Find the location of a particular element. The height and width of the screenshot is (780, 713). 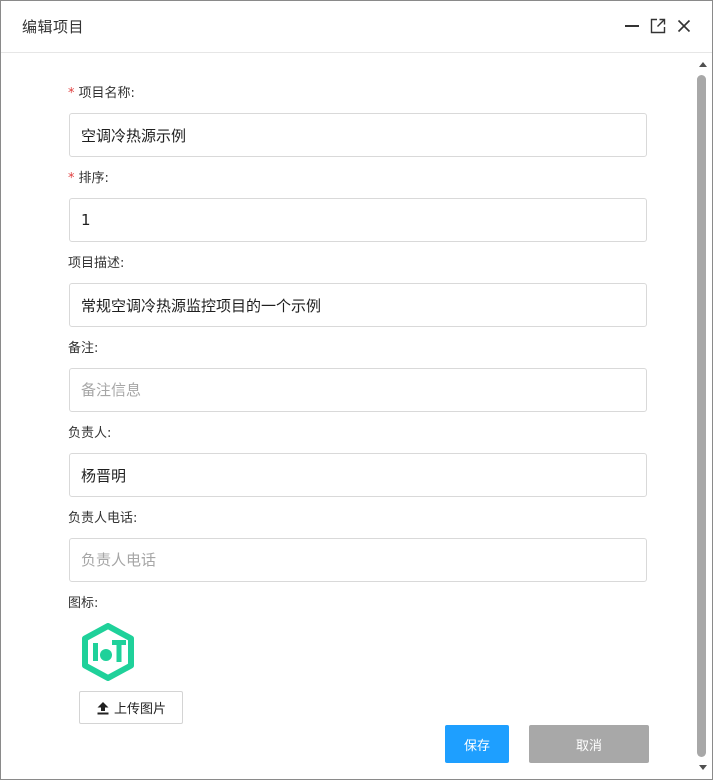

scrollbar-thumb is located at coordinates (701, 416).